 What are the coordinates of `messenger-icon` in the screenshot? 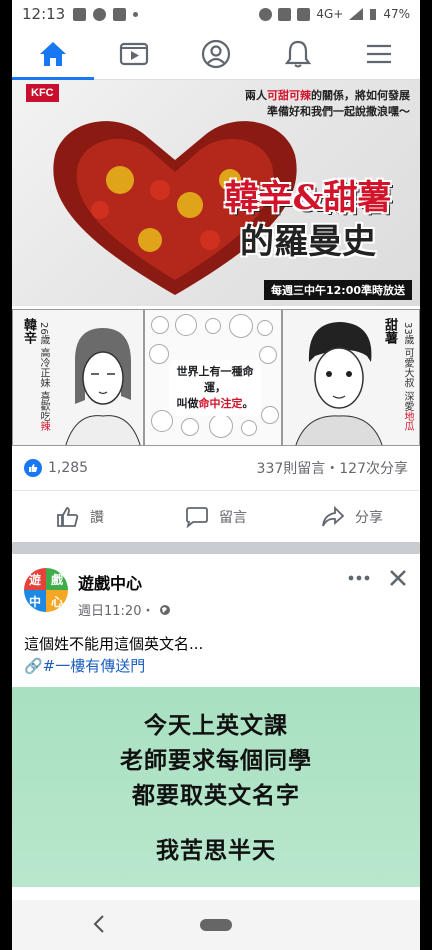 It's located at (100, 14).